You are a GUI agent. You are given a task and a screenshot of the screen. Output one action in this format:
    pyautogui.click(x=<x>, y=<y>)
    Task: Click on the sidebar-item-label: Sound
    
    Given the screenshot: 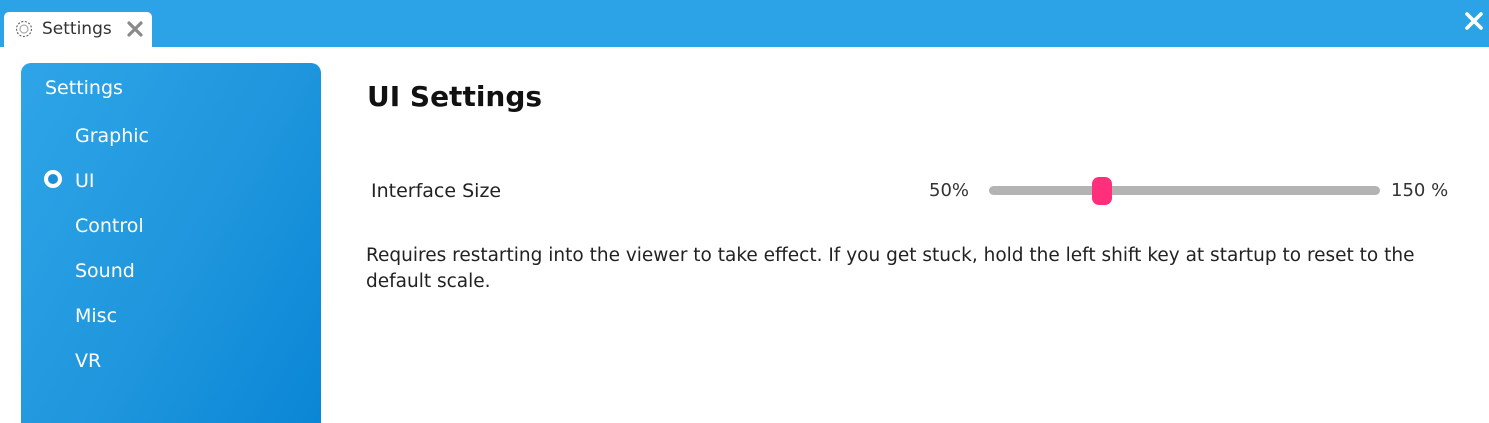 What is the action you would take?
    pyautogui.click(x=105, y=271)
    